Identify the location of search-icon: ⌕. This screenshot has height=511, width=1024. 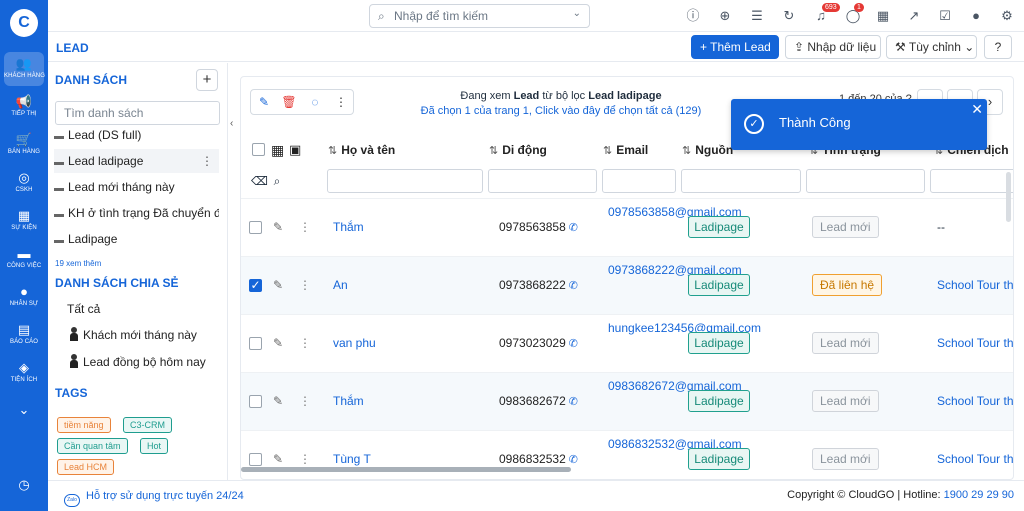
(277, 181).